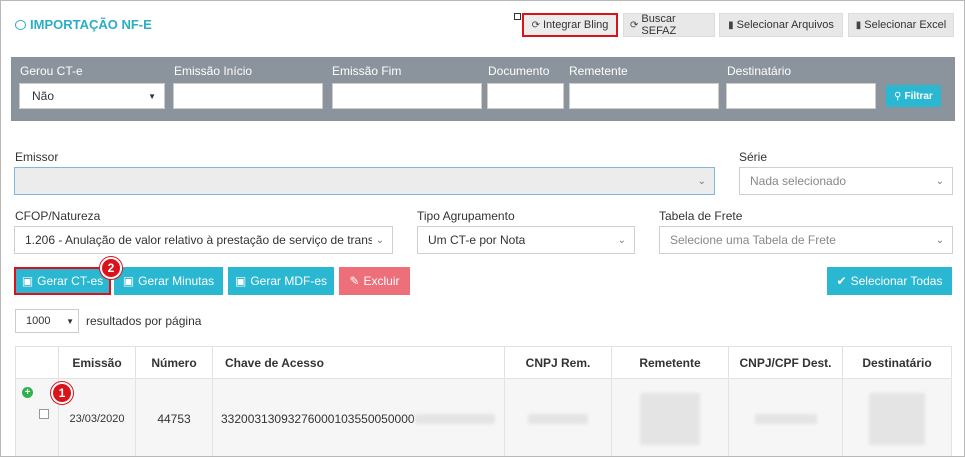 This screenshot has width=965, height=457. What do you see at coordinates (213, 71) in the screenshot?
I see `emissao-inicio-label: Emissão Início` at bounding box center [213, 71].